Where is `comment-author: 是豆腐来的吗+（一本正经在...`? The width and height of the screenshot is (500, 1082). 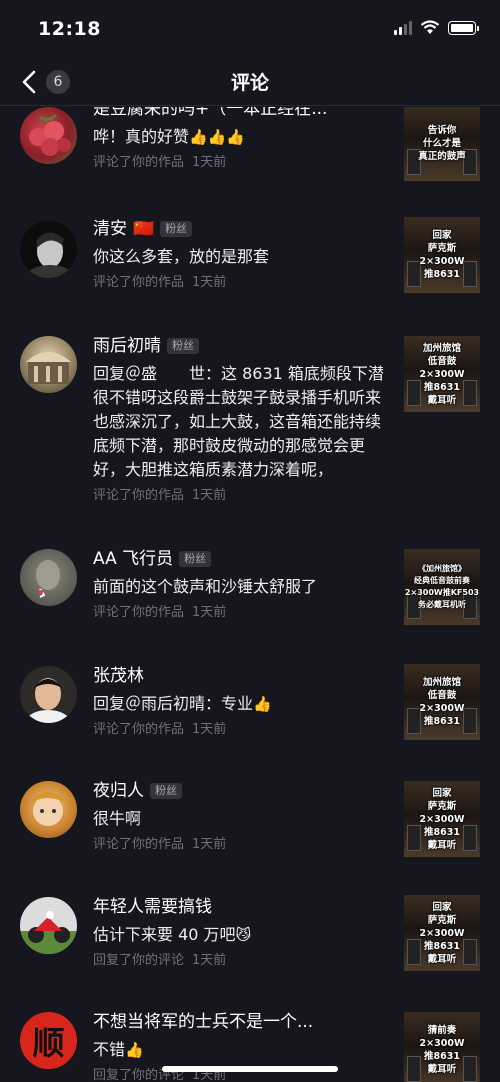
comment-author: 是豆腐来的吗+（一本正经在... is located at coordinates (241, 114).